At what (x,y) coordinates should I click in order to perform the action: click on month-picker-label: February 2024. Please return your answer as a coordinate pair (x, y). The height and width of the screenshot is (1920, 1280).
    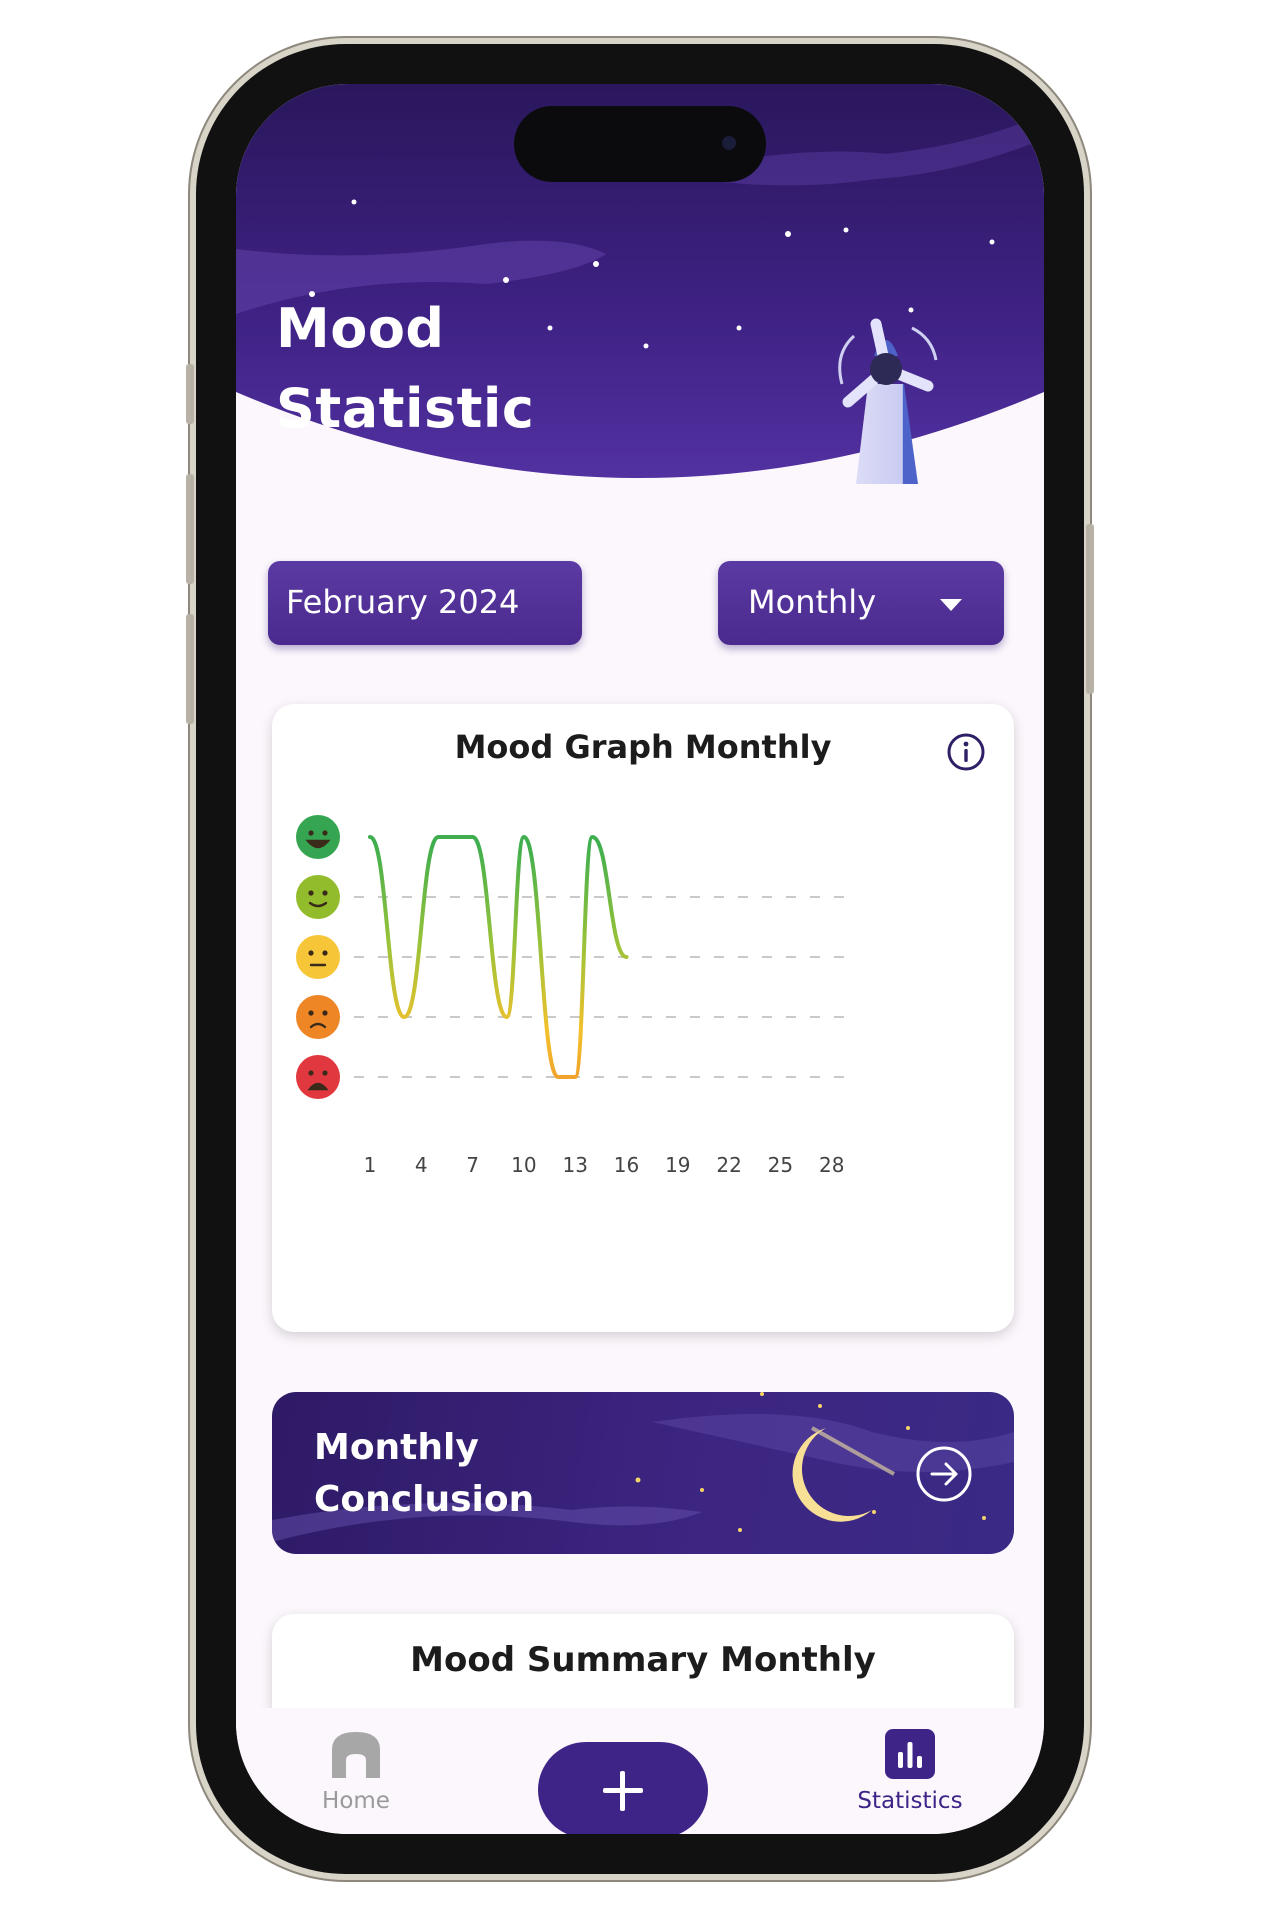
    Looking at the image, I should click on (403, 602).